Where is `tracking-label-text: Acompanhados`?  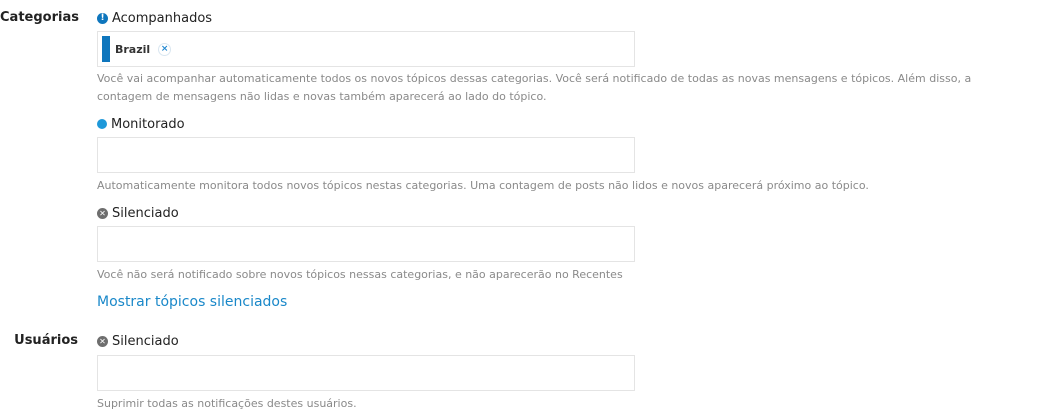
tracking-label-text: Acompanhados is located at coordinates (162, 18).